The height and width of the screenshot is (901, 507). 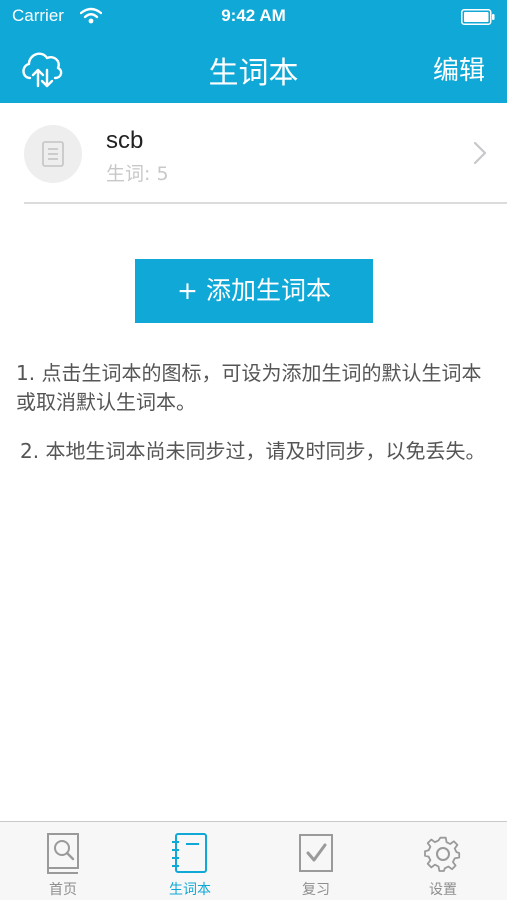 I want to click on status-bar: Carrier 9:42 AM, so click(x=253, y=17).